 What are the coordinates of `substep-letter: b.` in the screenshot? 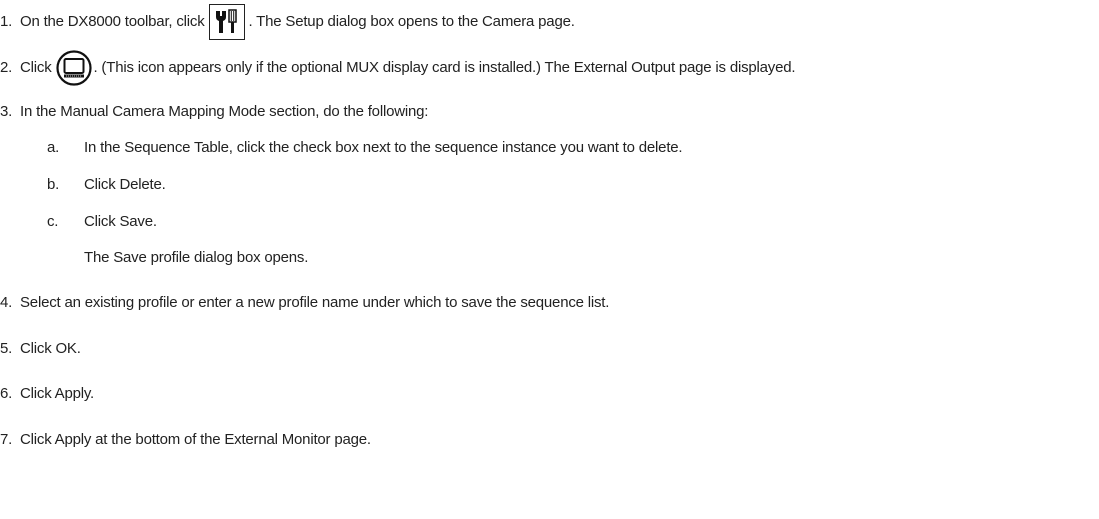 It's located at (53, 184).